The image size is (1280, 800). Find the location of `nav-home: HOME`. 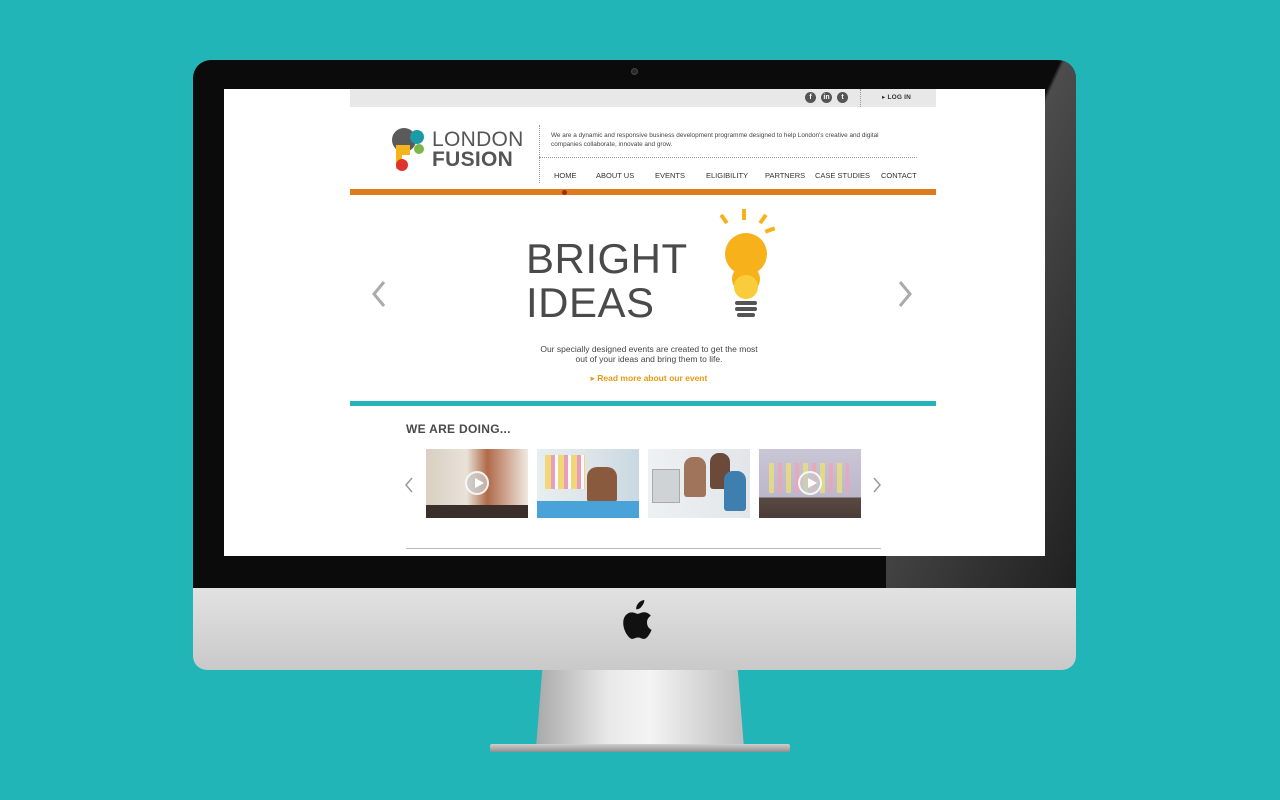

nav-home: HOME is located at coordinates (565, 175).